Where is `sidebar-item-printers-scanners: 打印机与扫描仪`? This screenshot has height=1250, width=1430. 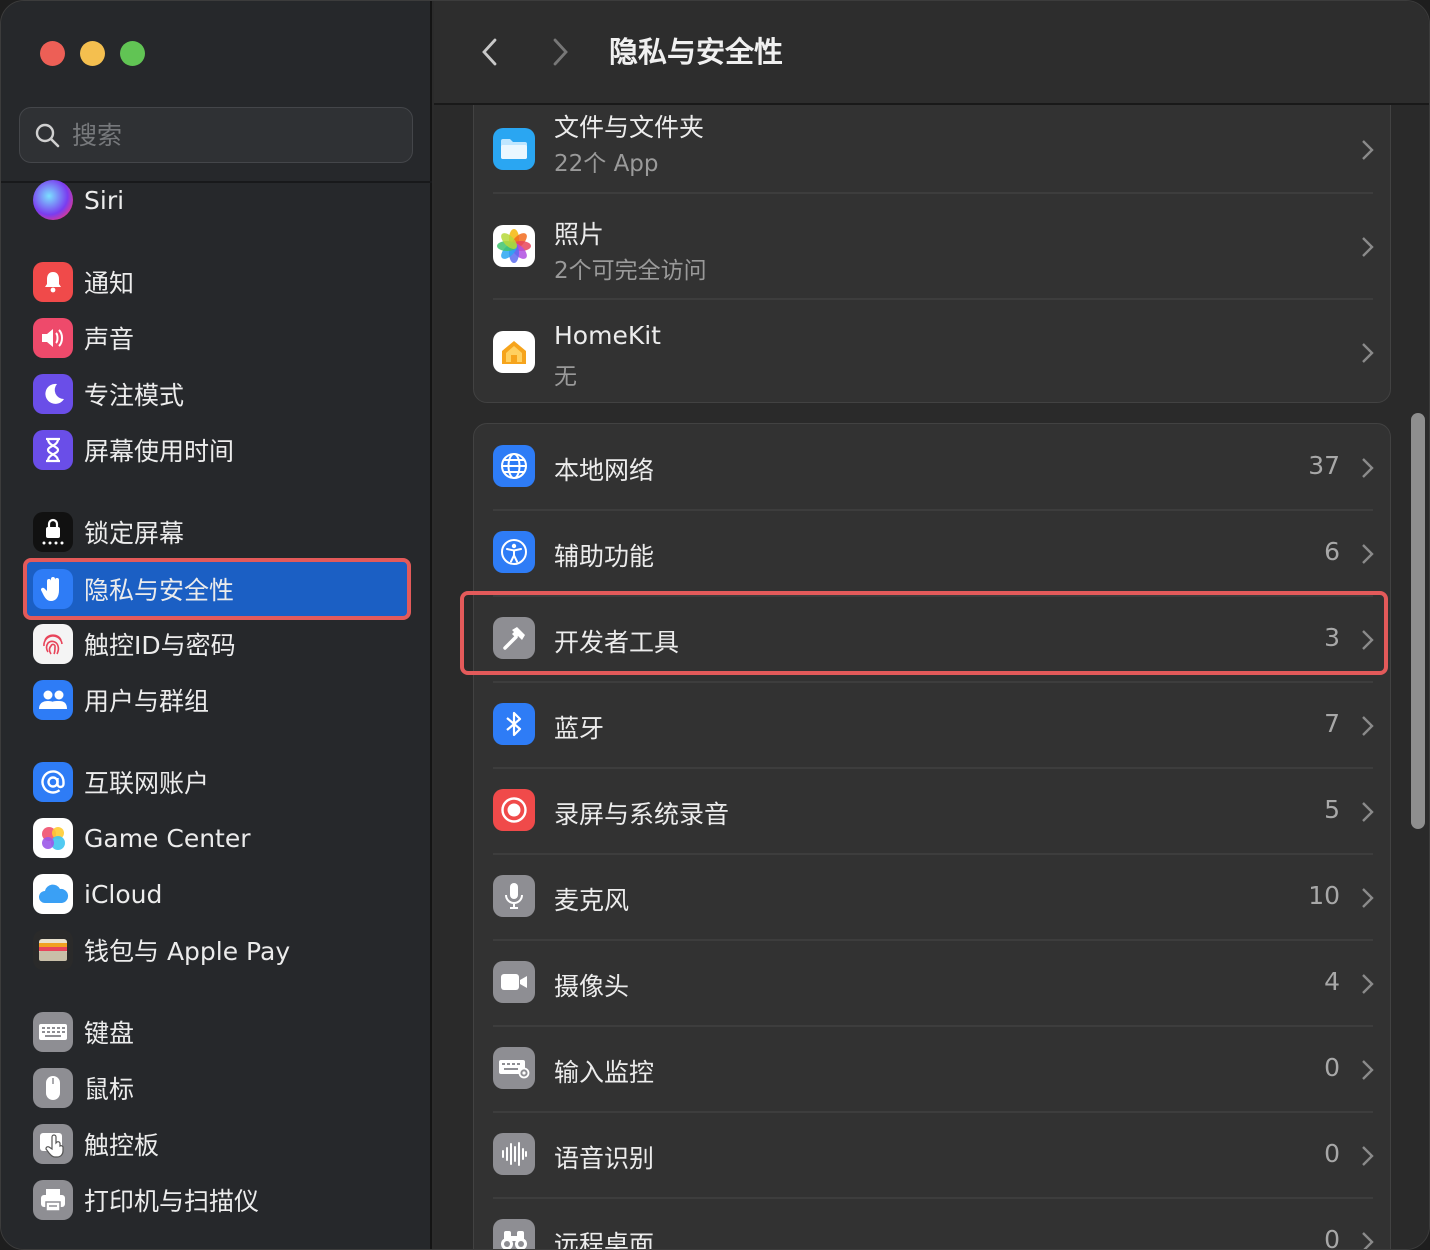 sidebar-item-printers-scanners: 打印机与扫描仪 is located at coordinates (216, 1200).